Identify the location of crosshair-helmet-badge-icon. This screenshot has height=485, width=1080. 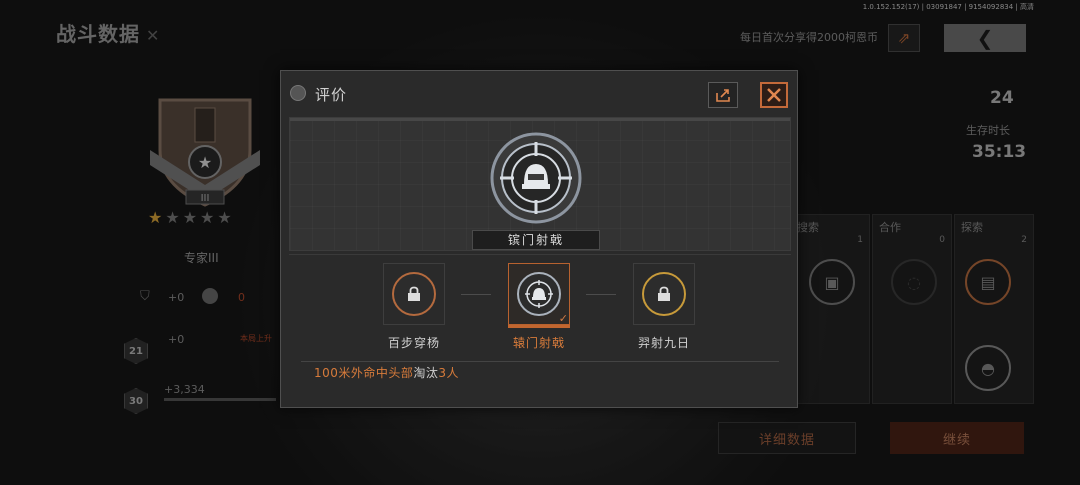
(536, 178).